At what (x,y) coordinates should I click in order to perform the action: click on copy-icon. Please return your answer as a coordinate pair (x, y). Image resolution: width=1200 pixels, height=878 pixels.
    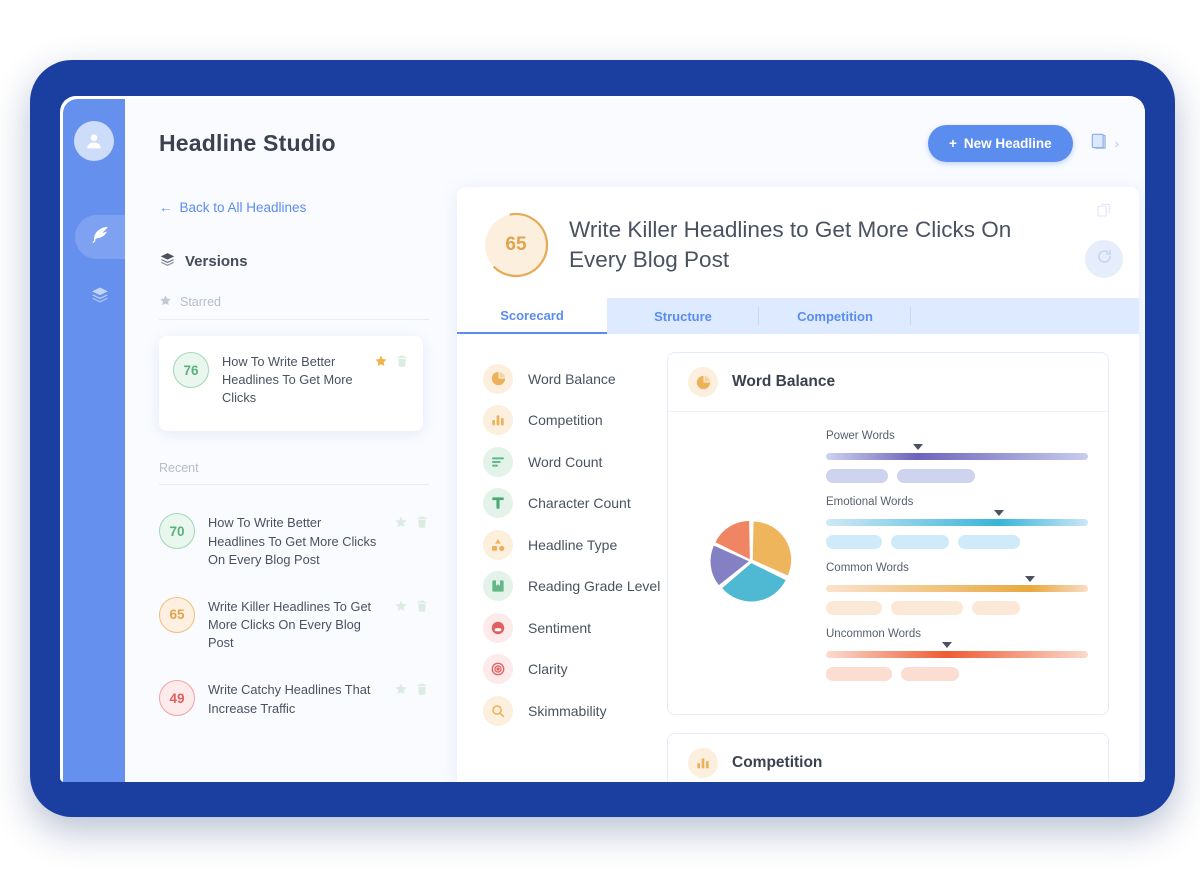
    Looking at the image, I should click on (1104, 212).